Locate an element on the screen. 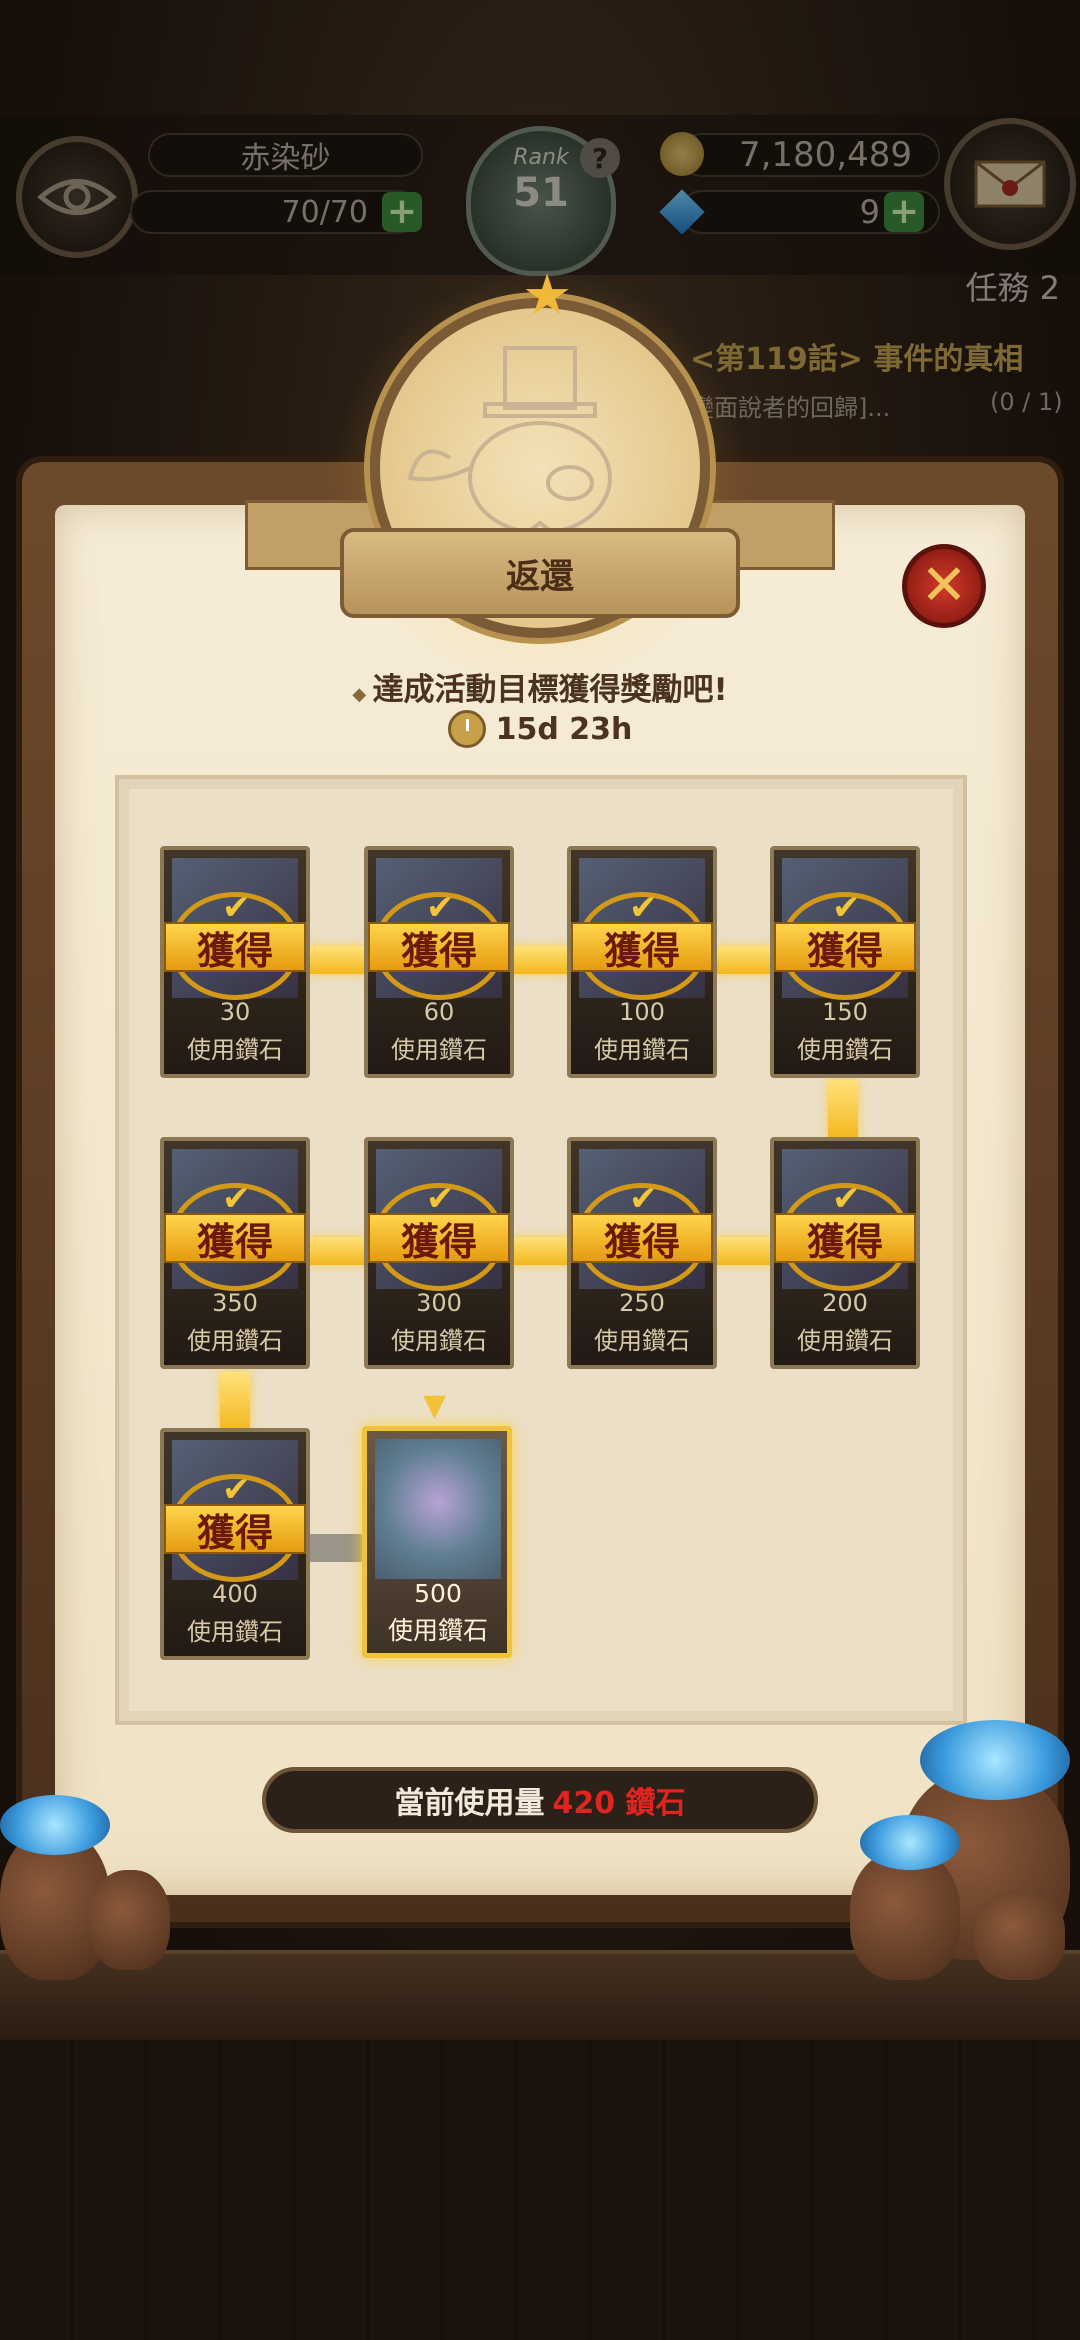  event-goal-text: ◆ 達成活動目標獲得獎勵吧! is located at coordinates (540, 686).